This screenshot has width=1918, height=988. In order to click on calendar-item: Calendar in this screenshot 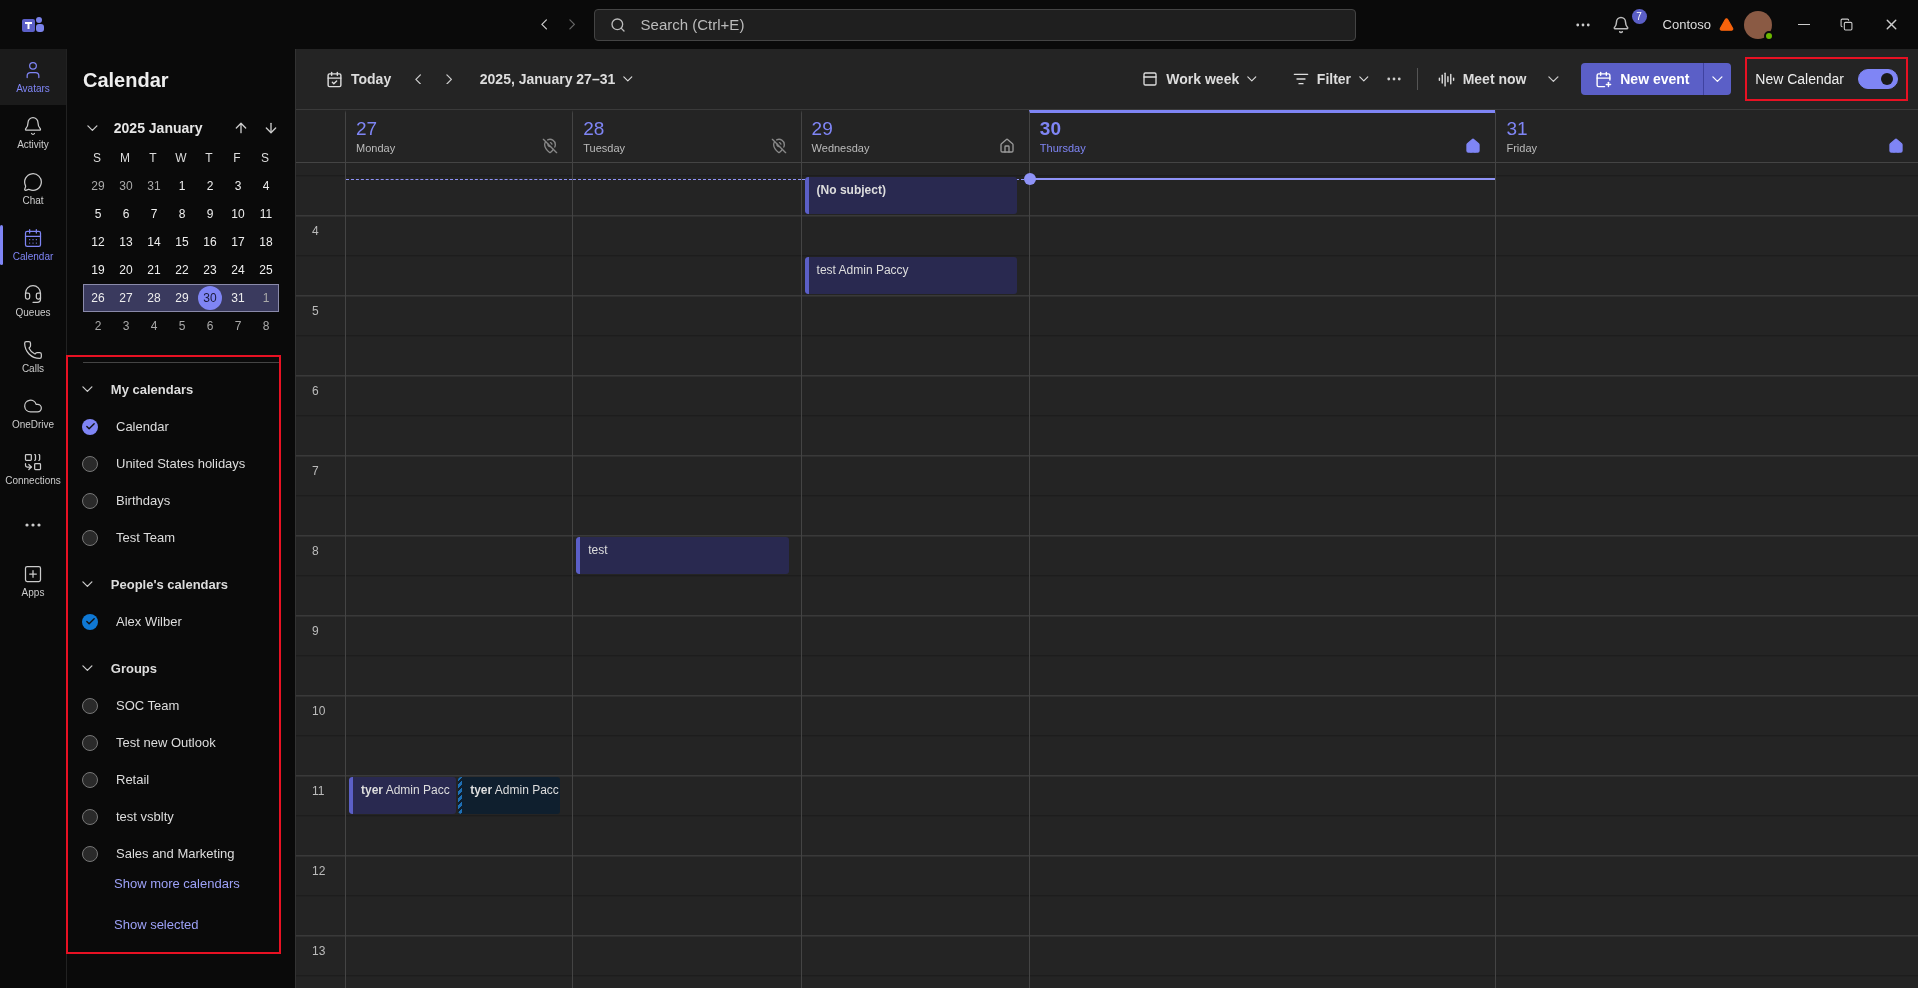, I will do `click(176, 426)`.